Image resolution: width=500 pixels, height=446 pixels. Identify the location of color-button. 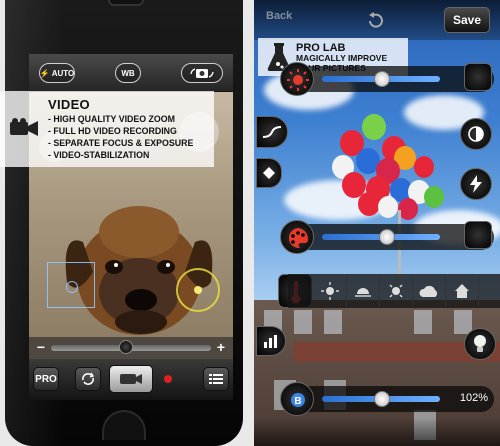
(297, 237).